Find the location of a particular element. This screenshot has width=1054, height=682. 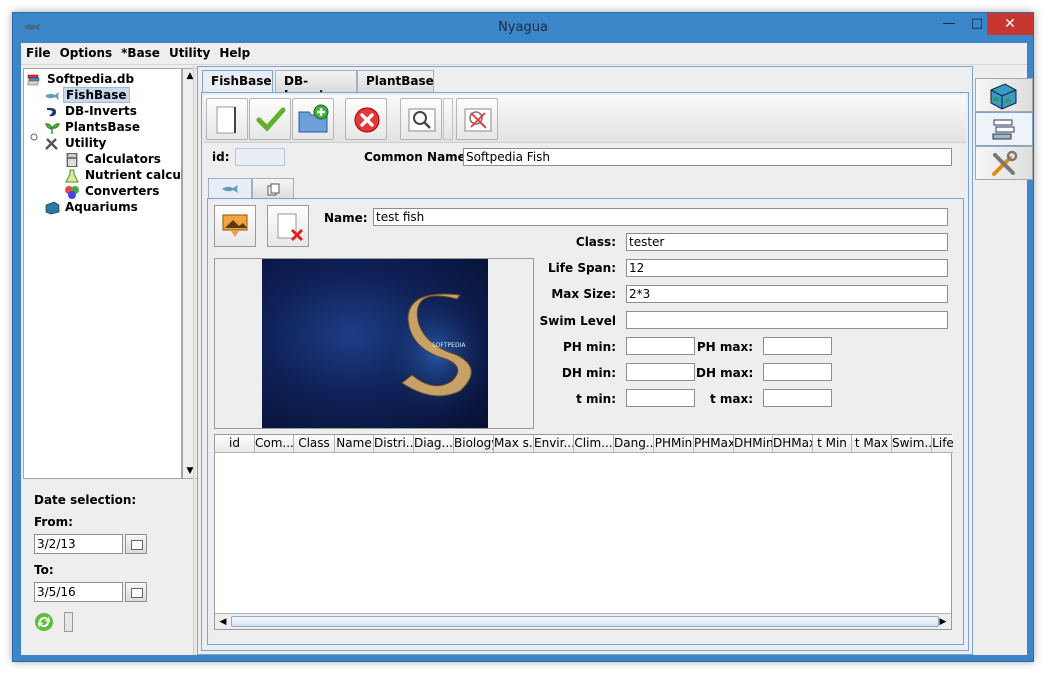

column-header-dh-min: DHMin is located at coordinates (753, 443).